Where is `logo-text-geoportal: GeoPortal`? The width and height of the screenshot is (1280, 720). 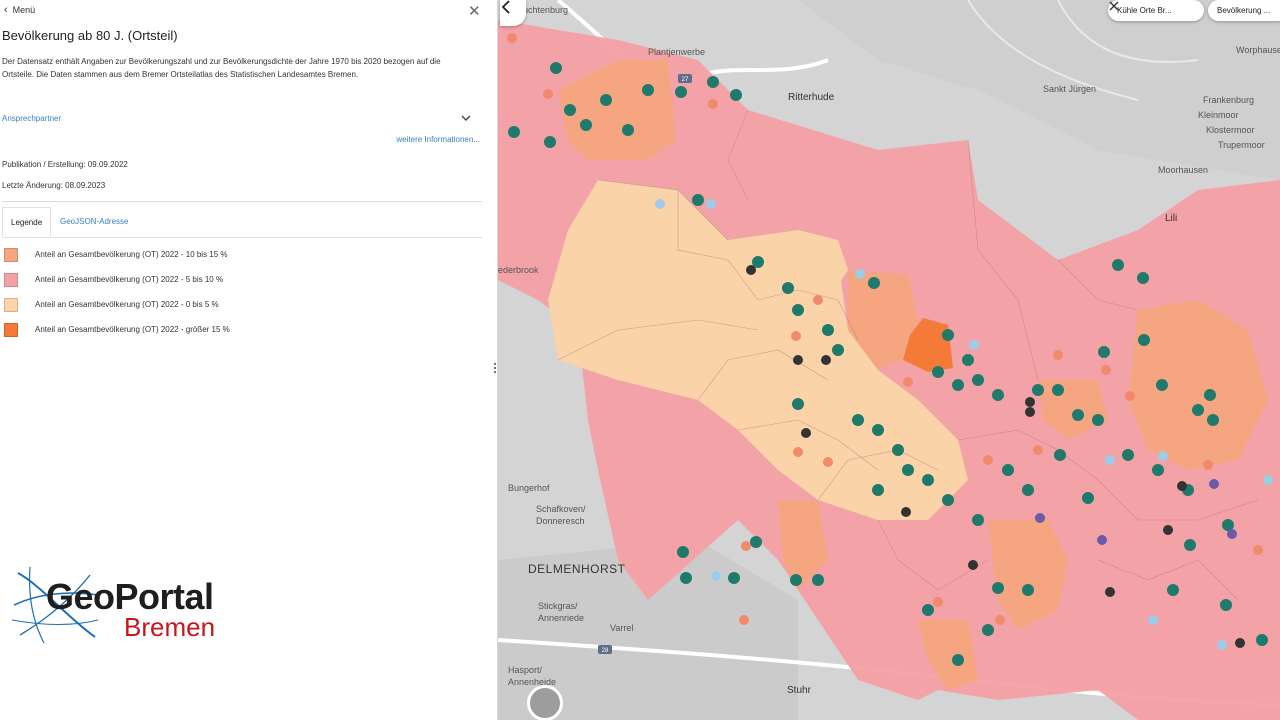
logo-text-geoportal: GeoPortal is located at coordinates (130, 596).